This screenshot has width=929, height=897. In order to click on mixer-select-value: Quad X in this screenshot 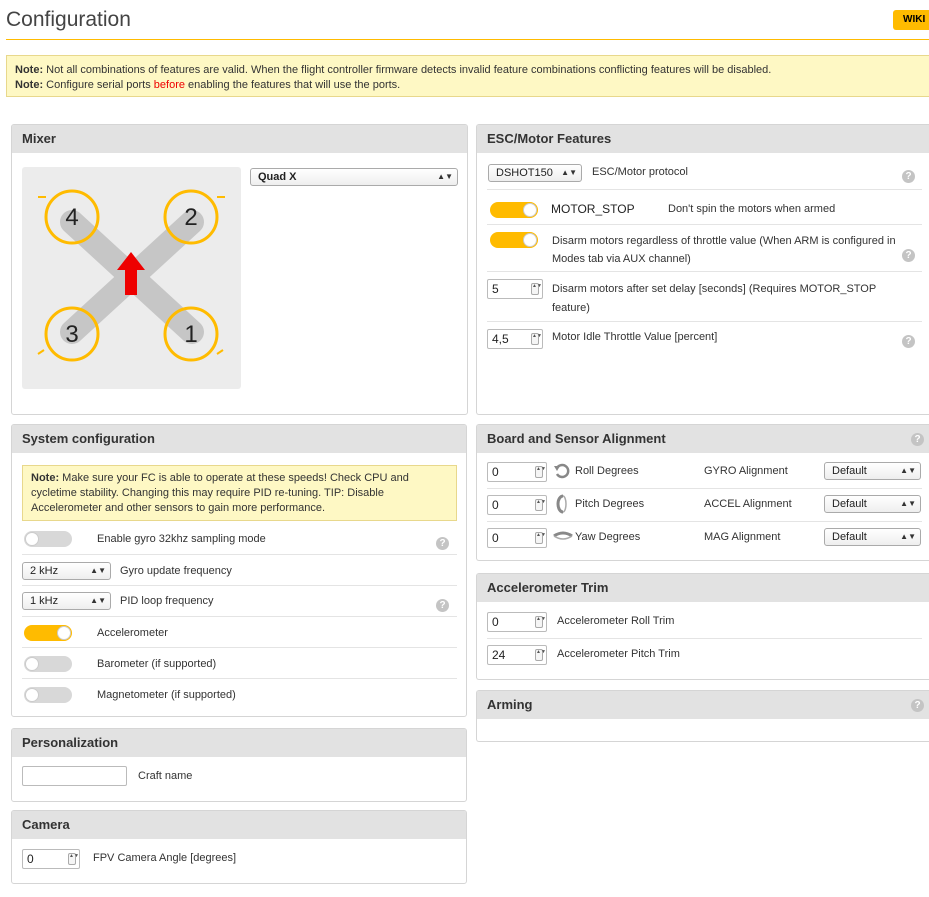, I will do `click(277, 177)`.